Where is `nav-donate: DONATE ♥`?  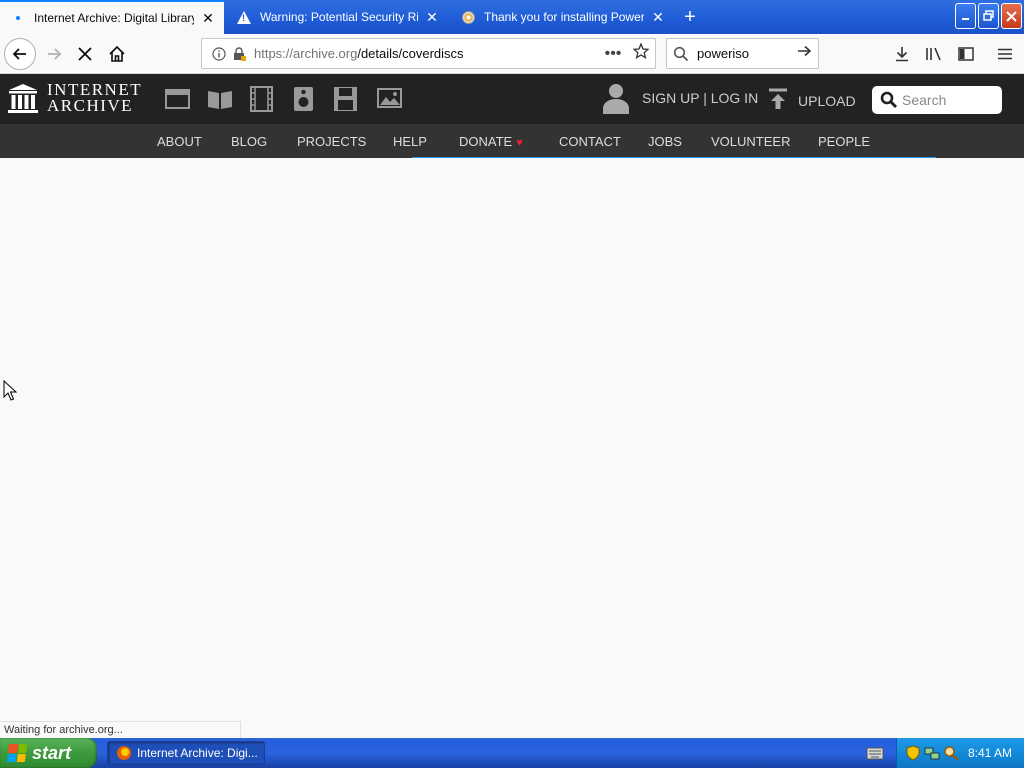
nav-donate: DONATE ♥ is located at coordinates (491, 141).